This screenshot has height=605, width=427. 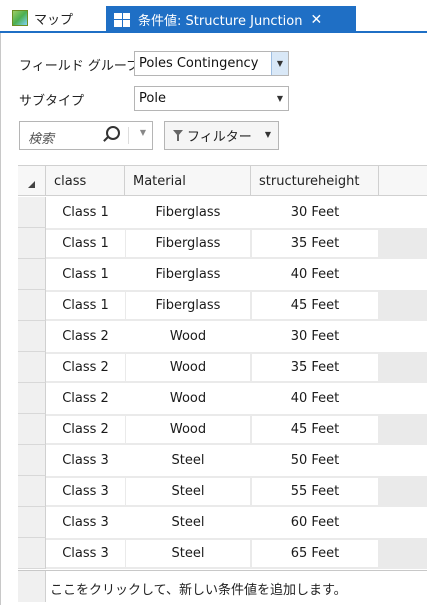 I want to click on table-row: Class 1 Fiberglass 30 Feet, so click(x=222, y=212).